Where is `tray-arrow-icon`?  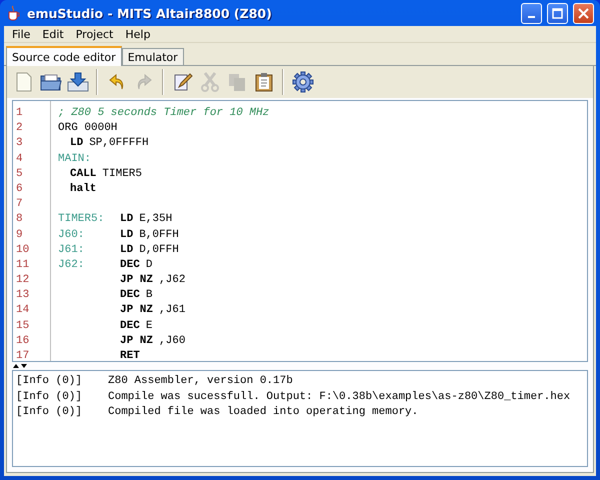 tray-arrow-icon is located at coordinates (77, 82).